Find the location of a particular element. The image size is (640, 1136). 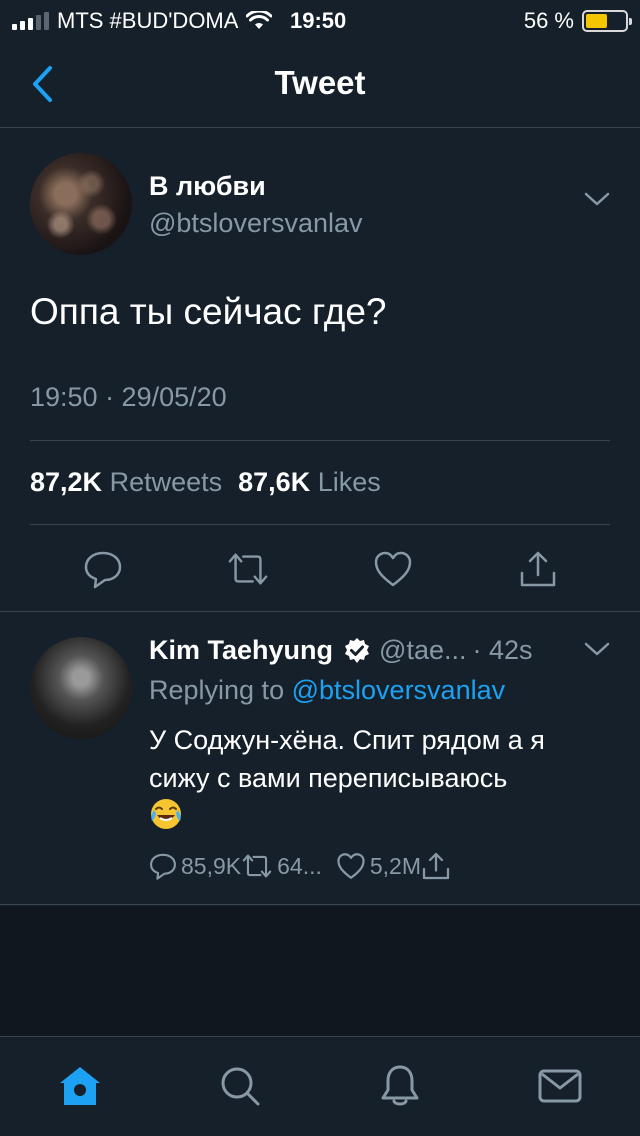

tweet-timestamp: 19:50 · 29/05/20 is located at coordinates (128, 397).